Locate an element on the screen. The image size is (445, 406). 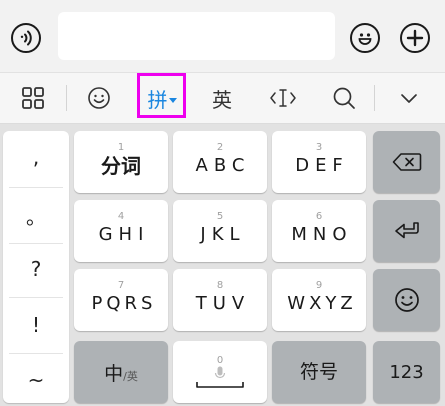
space-bar-icon is located at coordinates (220, 385).